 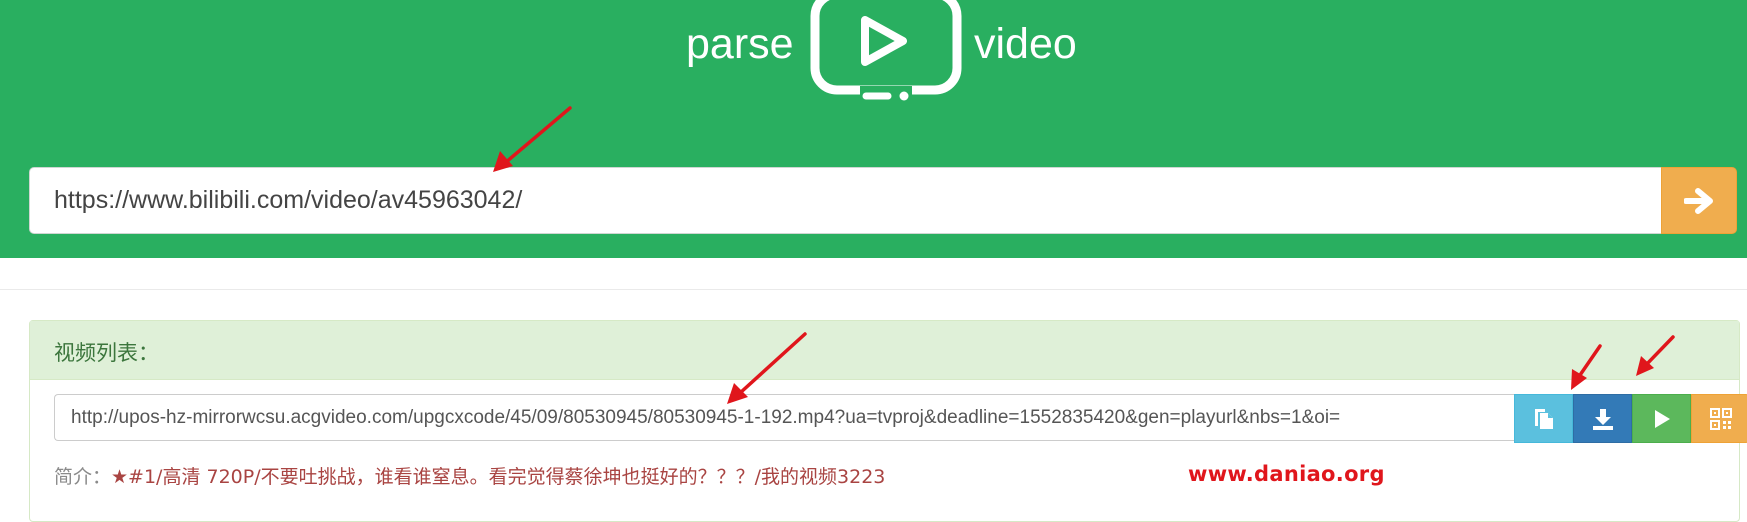 What do you see at coordinates (83, 477) in the screenshot?
I see `description-label: 简介：` at bounding box center [83, 477].